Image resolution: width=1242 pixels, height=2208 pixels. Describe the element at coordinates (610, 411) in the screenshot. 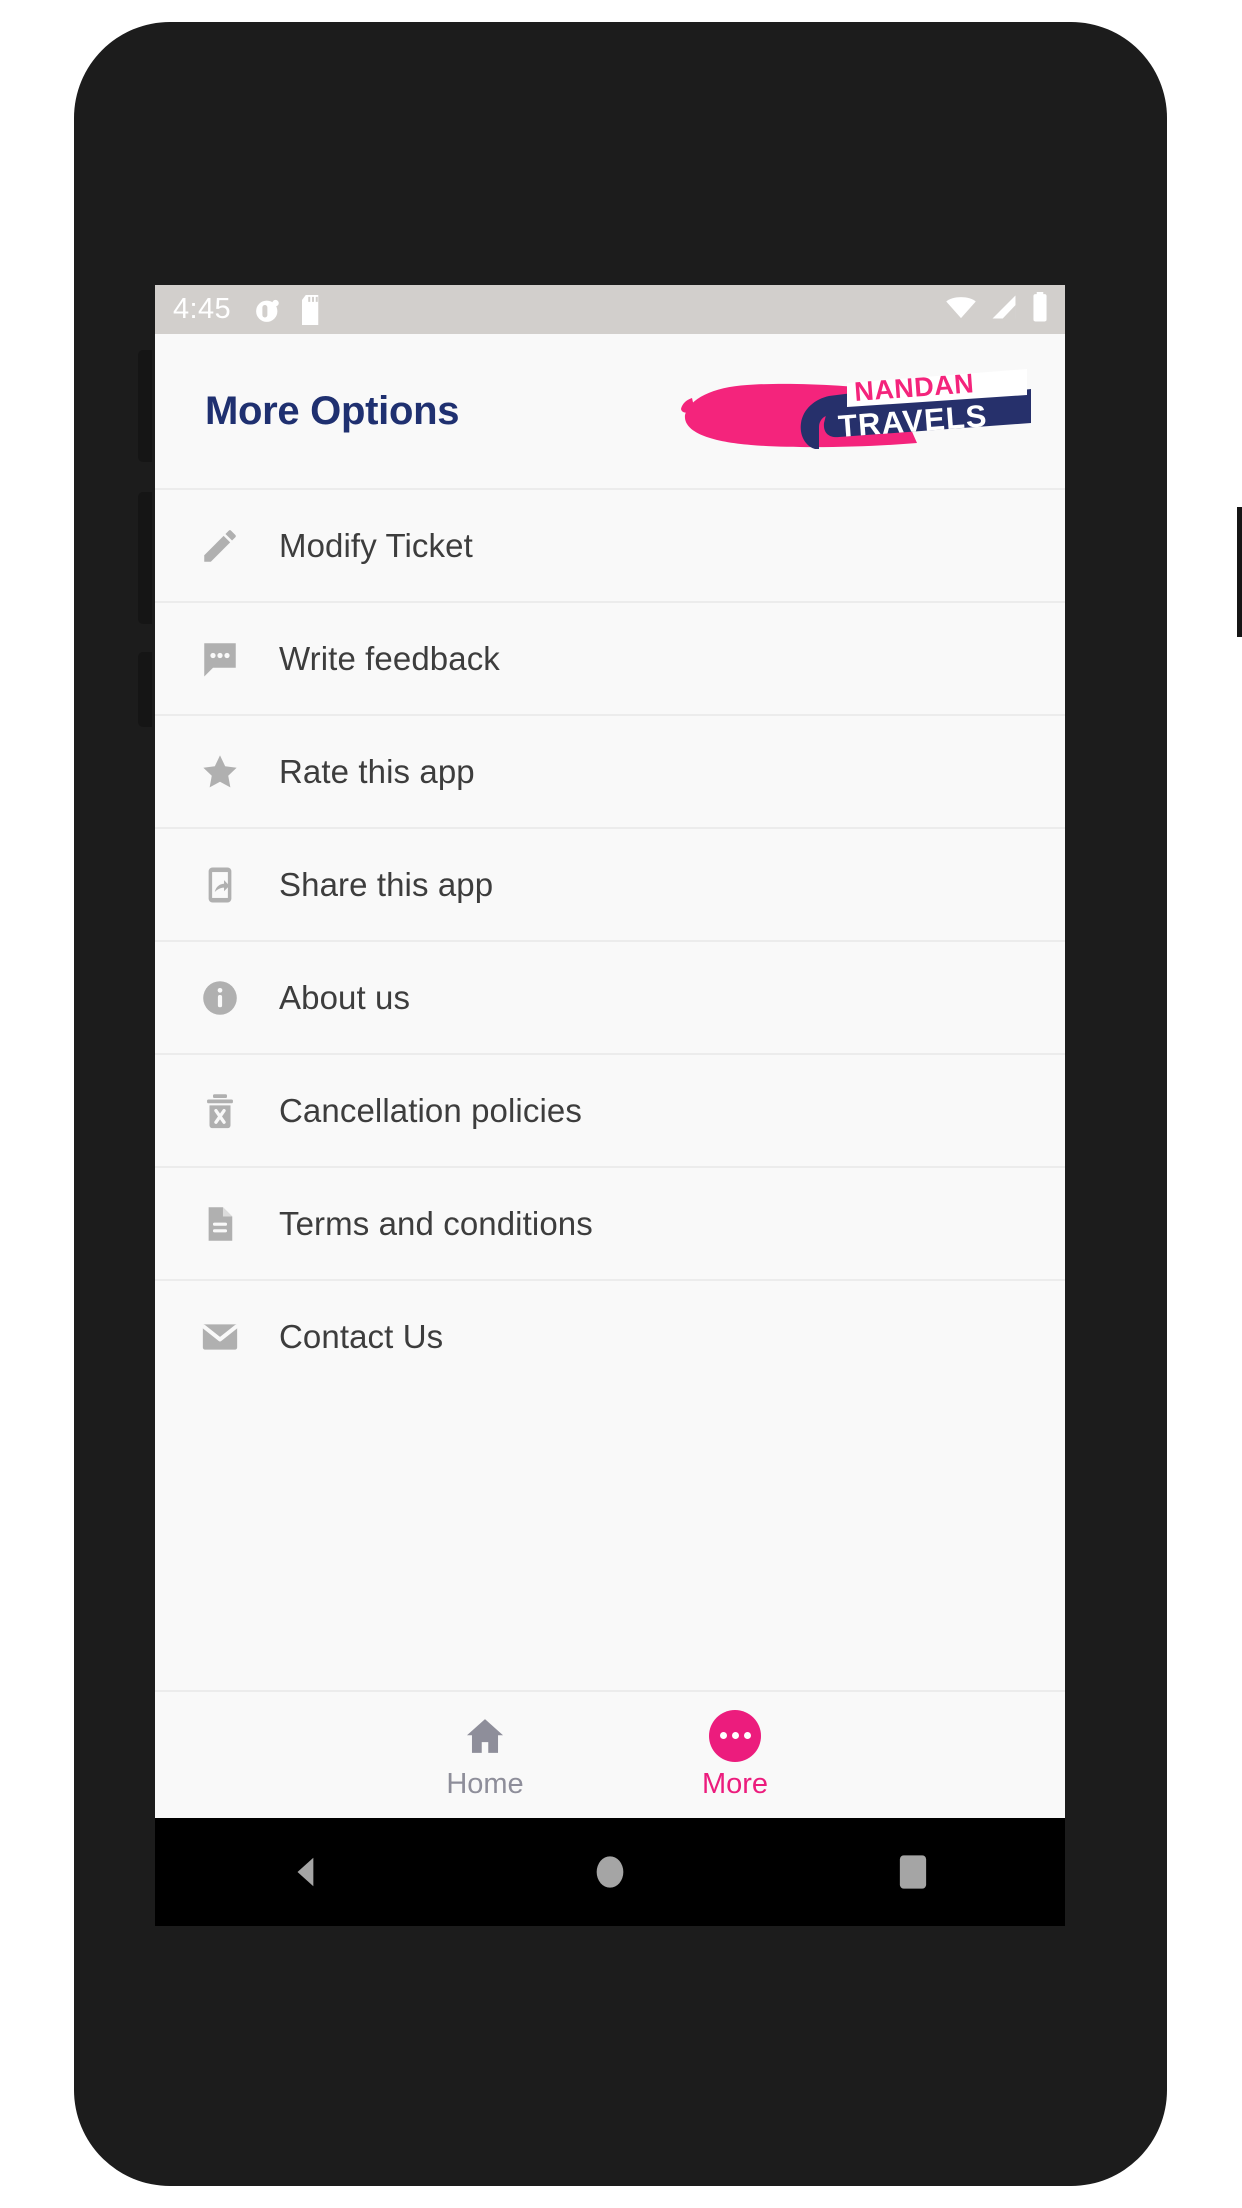

I see `app-header: More Options NANDAN TRAVELS` at that location.